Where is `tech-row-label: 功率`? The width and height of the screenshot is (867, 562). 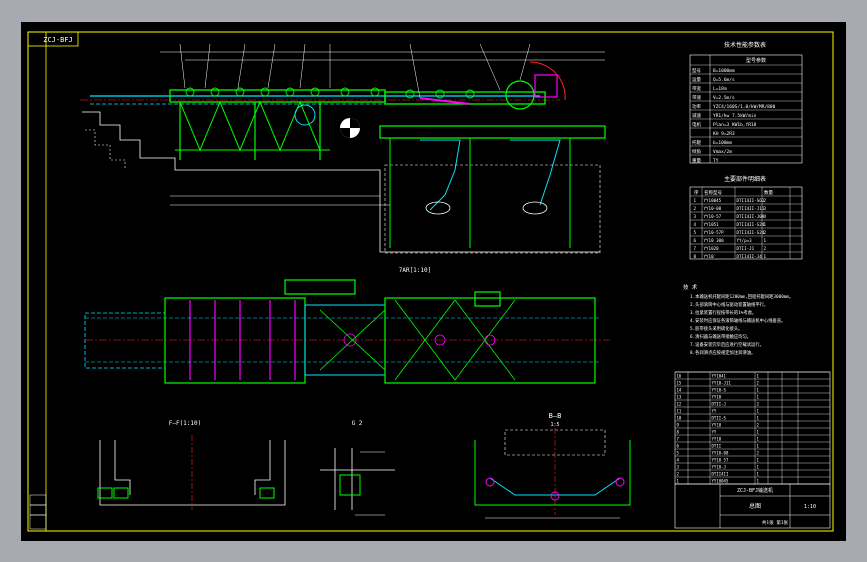
tech-row-label: 功率 is located at coordinates (696, 106).